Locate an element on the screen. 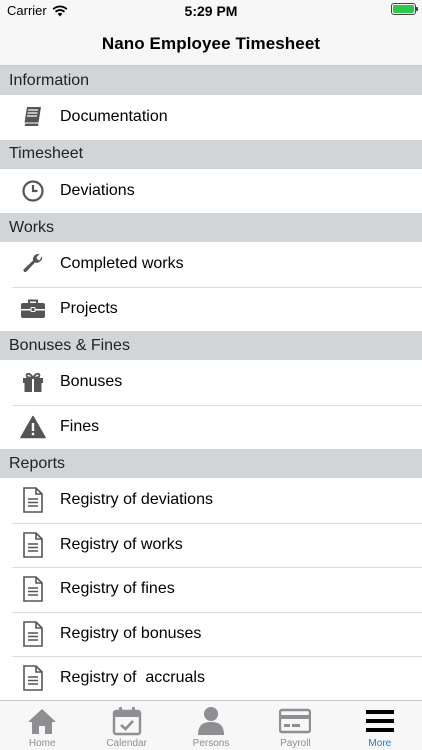  tab-persons: Persons is located at coordinates (211, 725).